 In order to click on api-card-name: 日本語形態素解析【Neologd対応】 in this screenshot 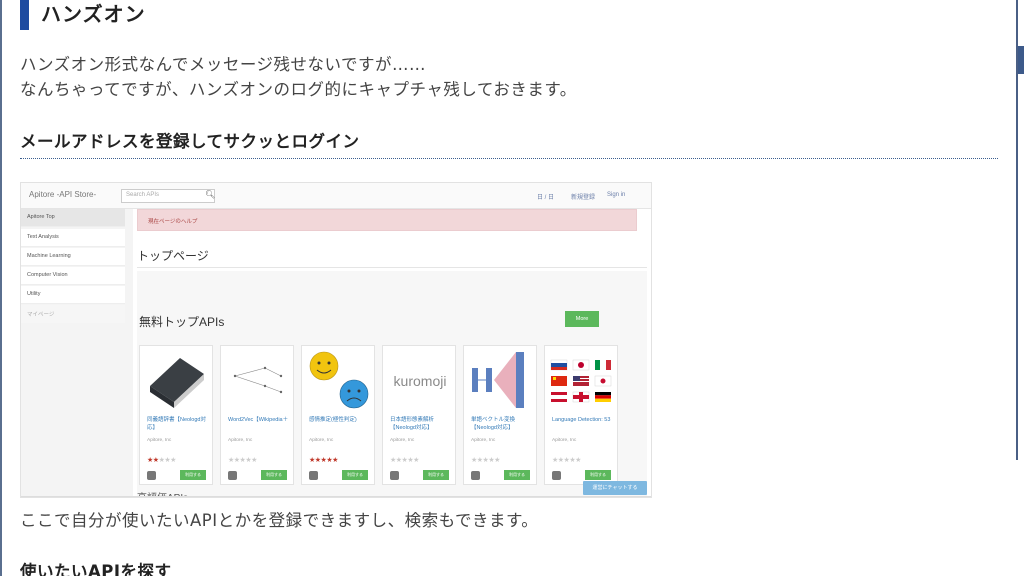, I will do `click(412, 424)`.